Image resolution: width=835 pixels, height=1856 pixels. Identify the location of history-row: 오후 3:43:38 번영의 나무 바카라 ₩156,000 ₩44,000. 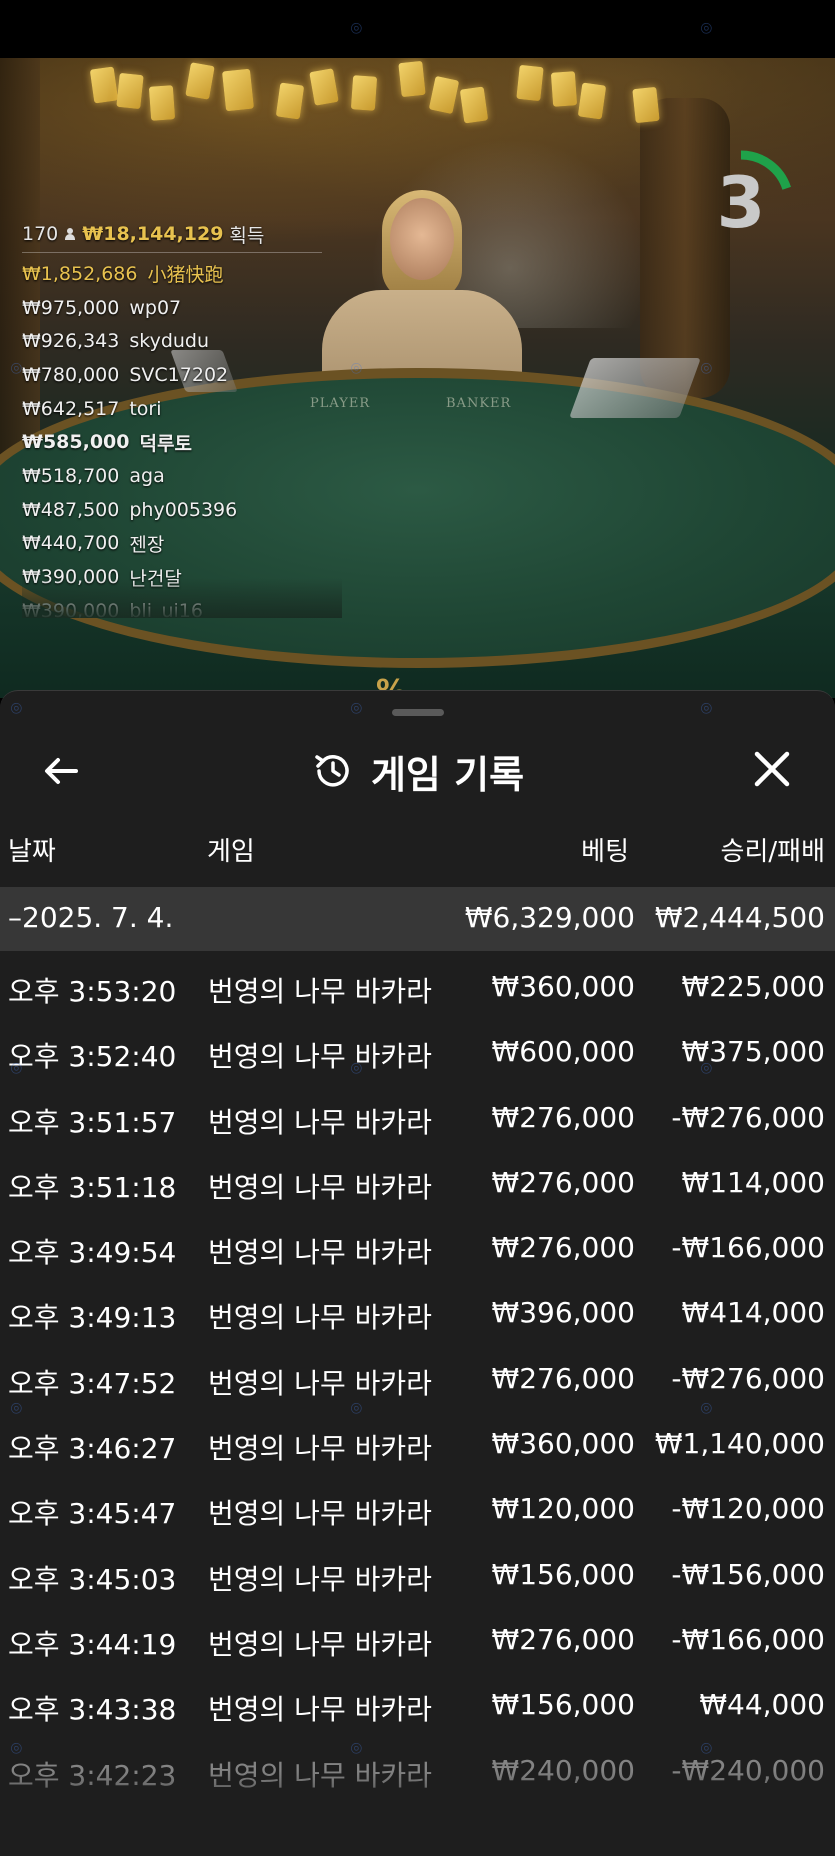
(417, 1703).